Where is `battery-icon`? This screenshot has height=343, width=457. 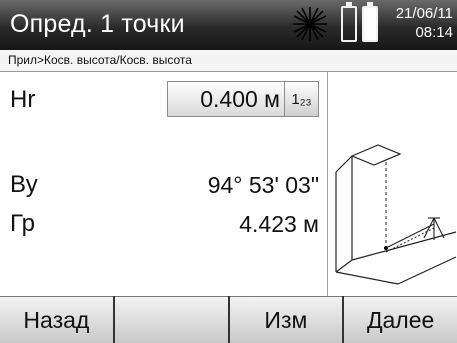
battery-icon is located at coordinates (349, 22).